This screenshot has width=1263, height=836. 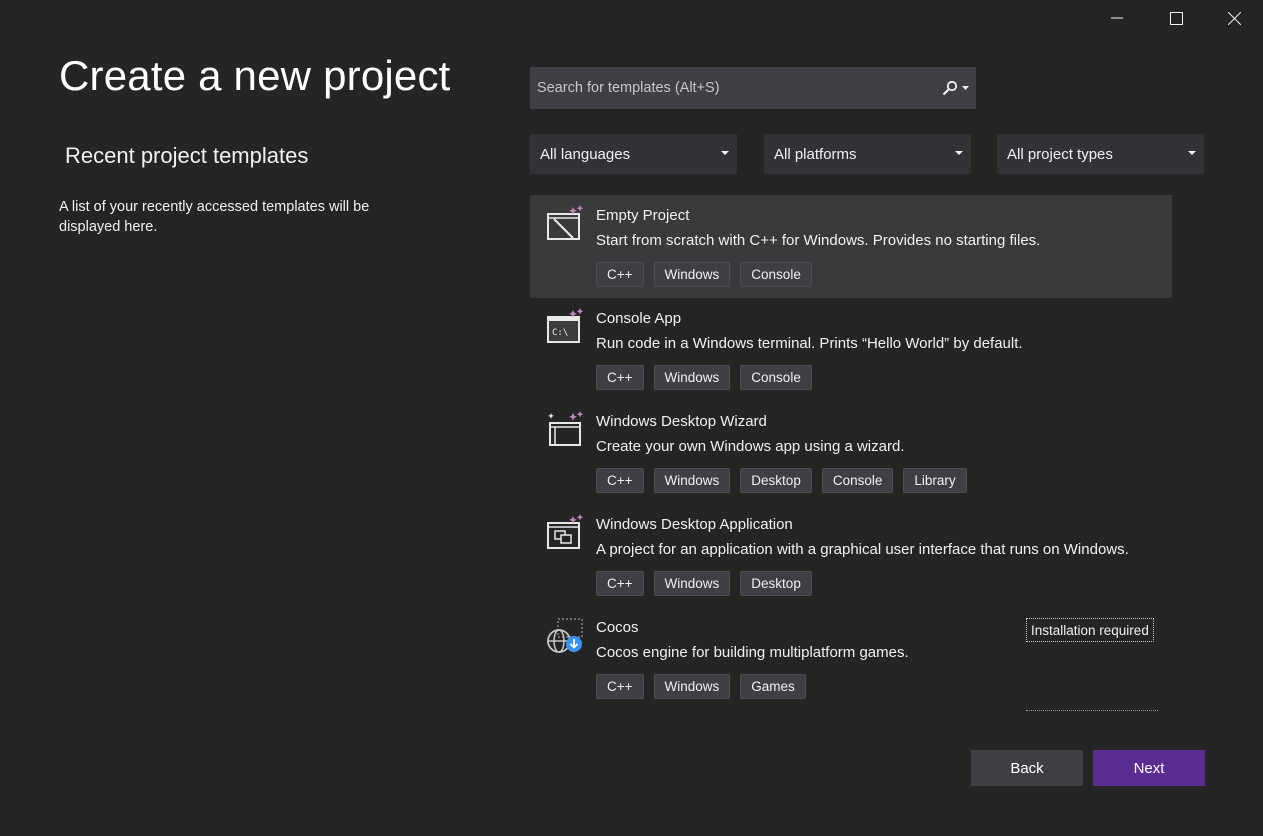 I want to click on partial-badge-outline, so click(x=1092, y=711).